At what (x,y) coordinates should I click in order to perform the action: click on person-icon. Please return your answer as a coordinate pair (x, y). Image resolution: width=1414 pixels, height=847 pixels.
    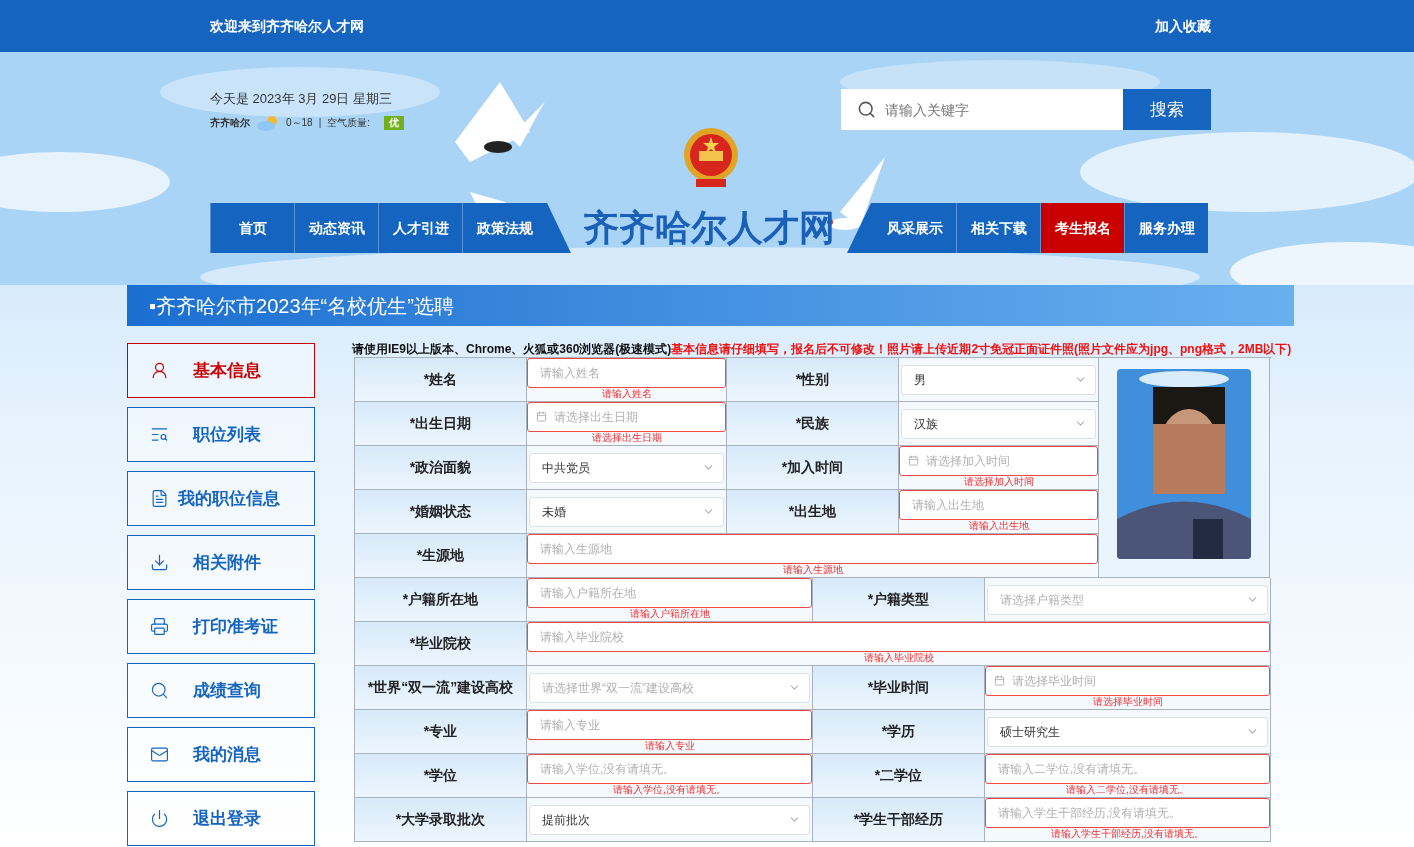
    Looking at the image, I should click on (159, 370).